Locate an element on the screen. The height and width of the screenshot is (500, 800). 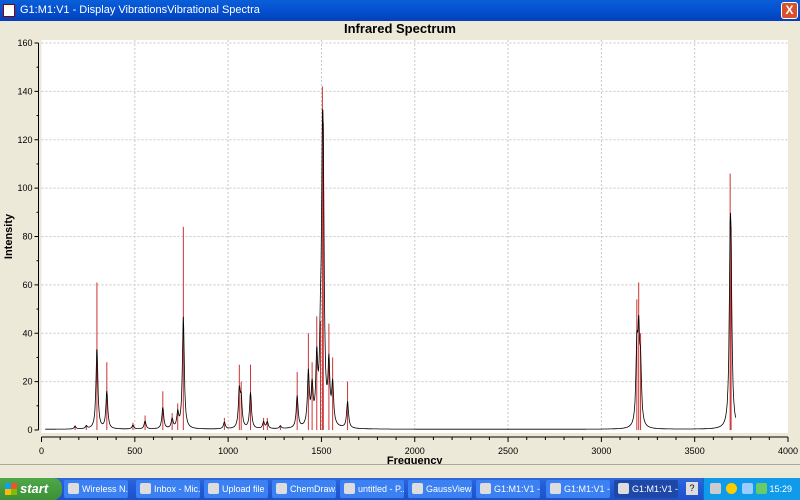
y-tick-label: 20 is located at coordinates (27, 382).